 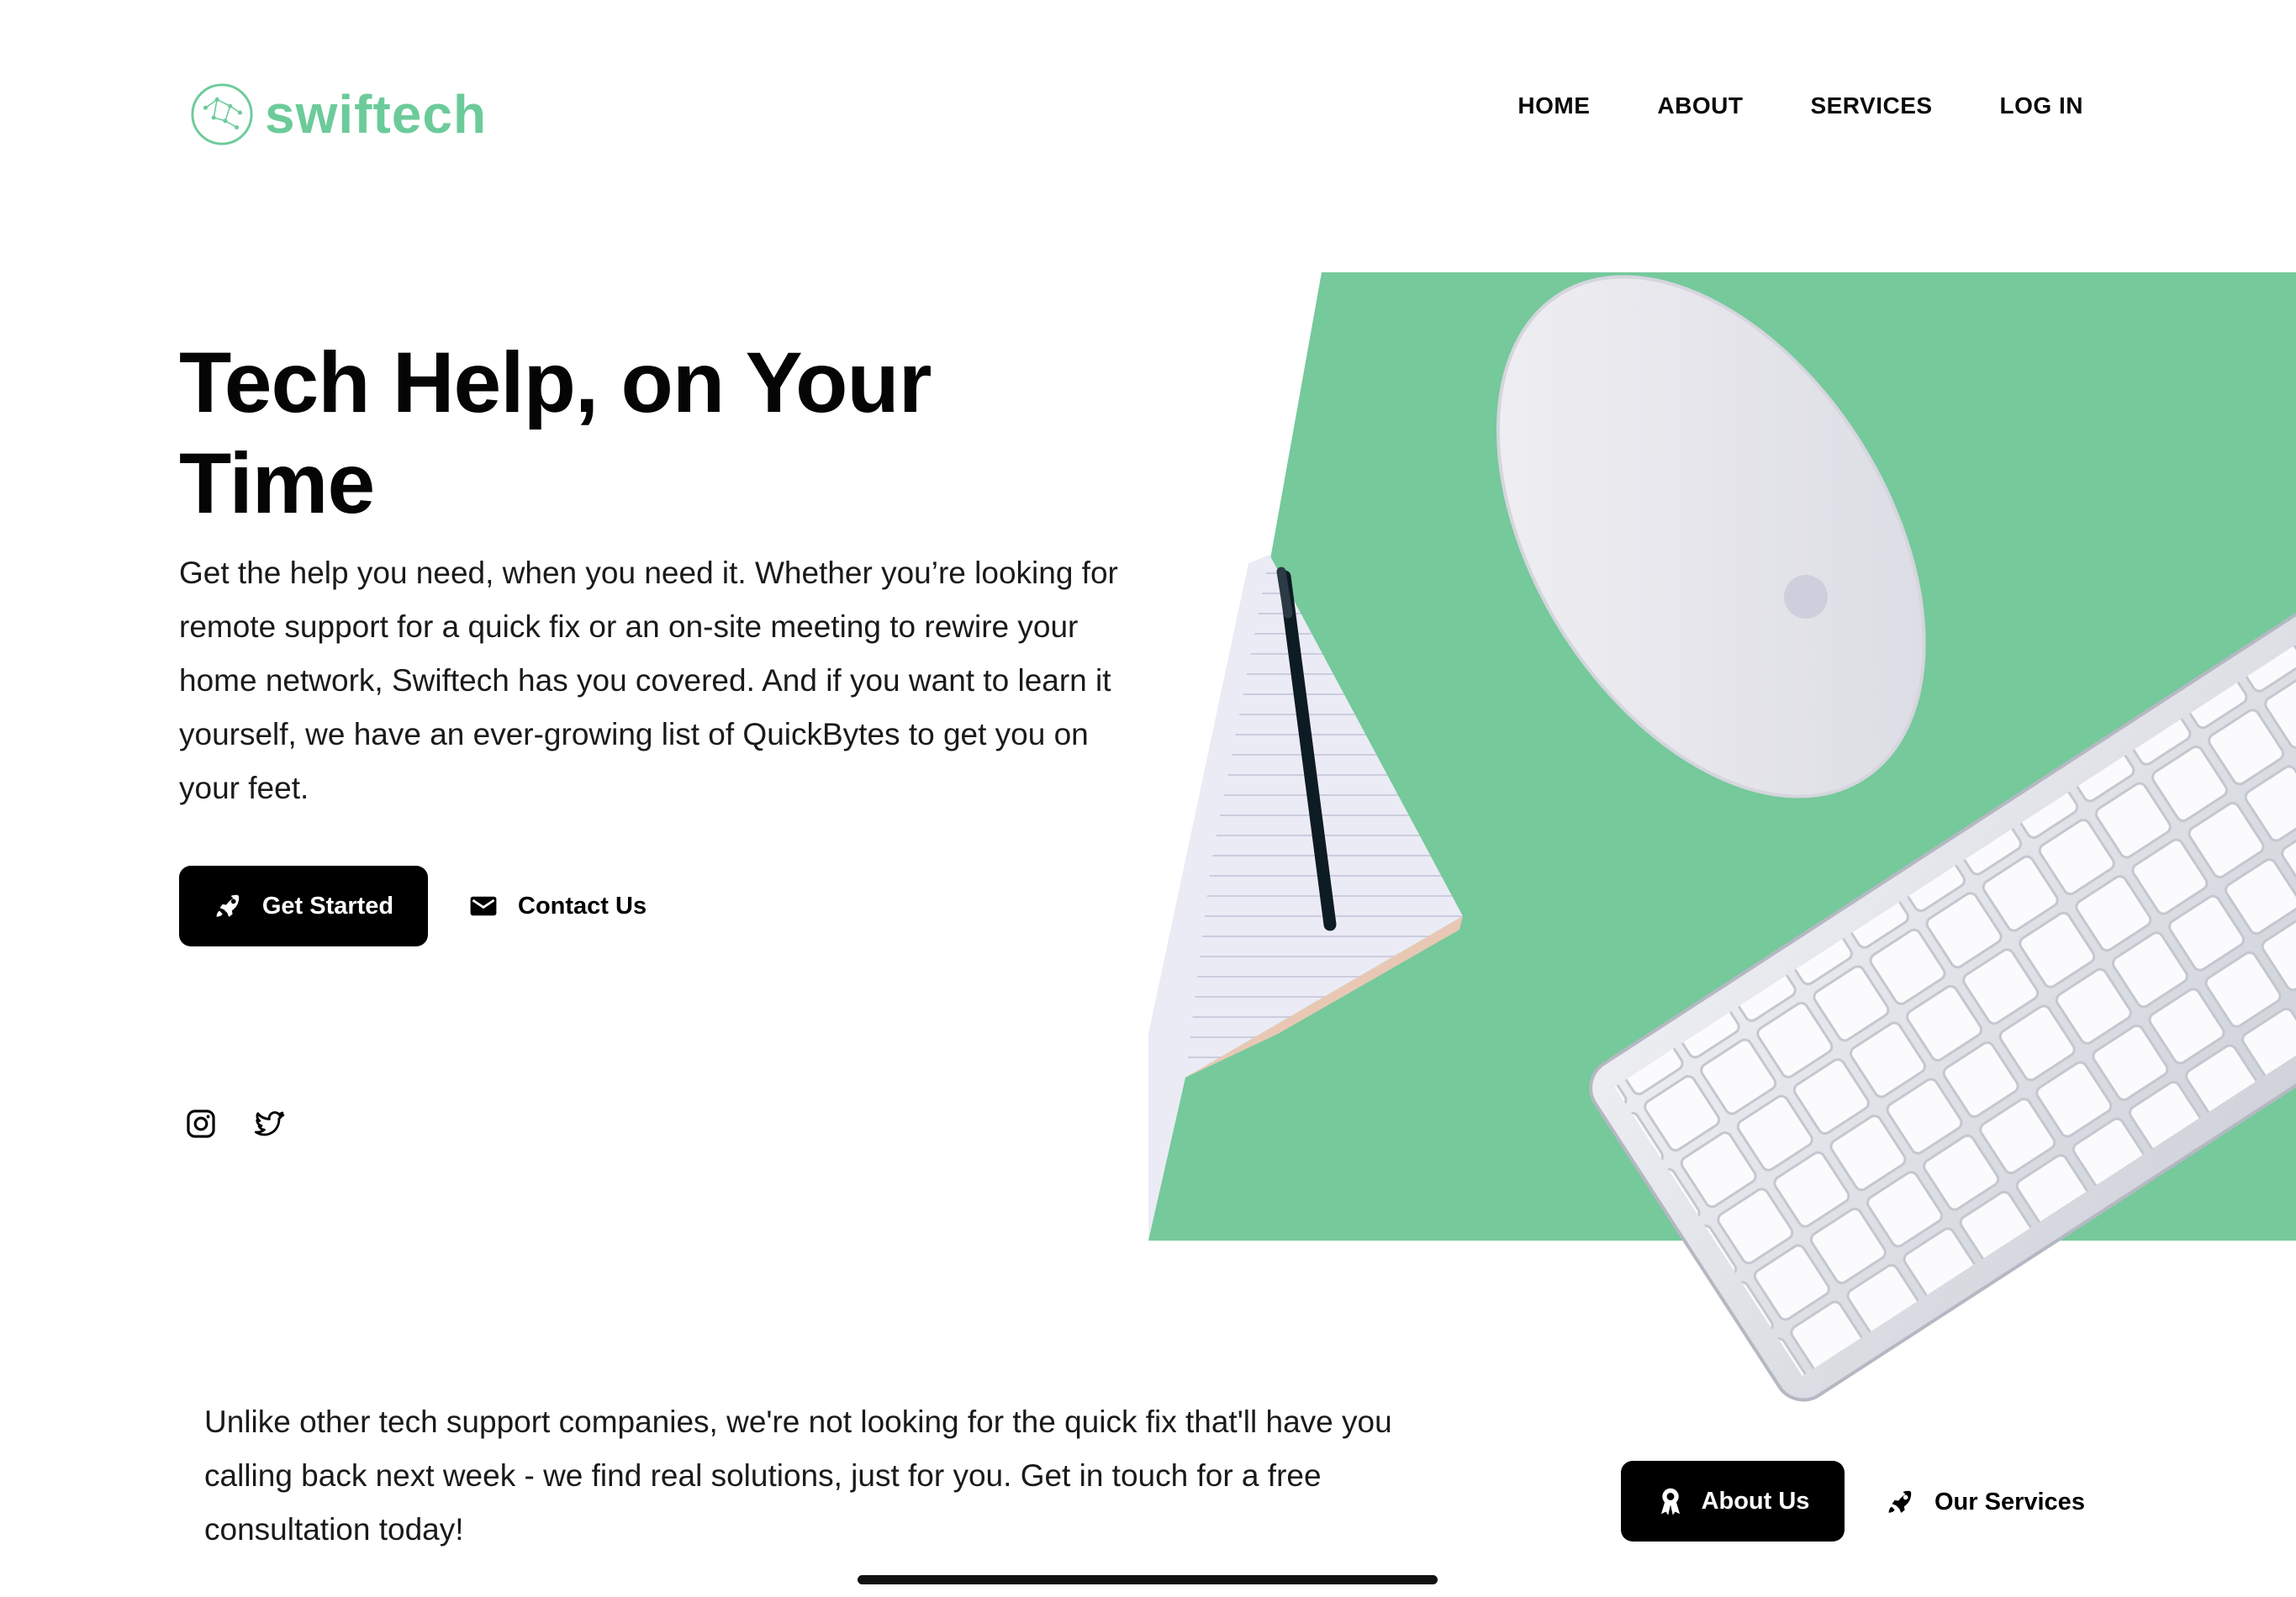 I want to click on nav-about: ABOUT, so click(x=1700, y=105).